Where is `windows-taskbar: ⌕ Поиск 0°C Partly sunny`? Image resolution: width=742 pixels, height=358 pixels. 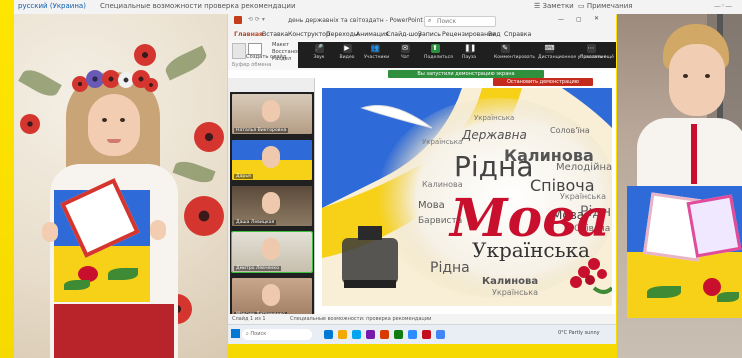
windows-taskbar: ⌕ Поиск 0°C Partly sunny is located at coordinates (422, 334).